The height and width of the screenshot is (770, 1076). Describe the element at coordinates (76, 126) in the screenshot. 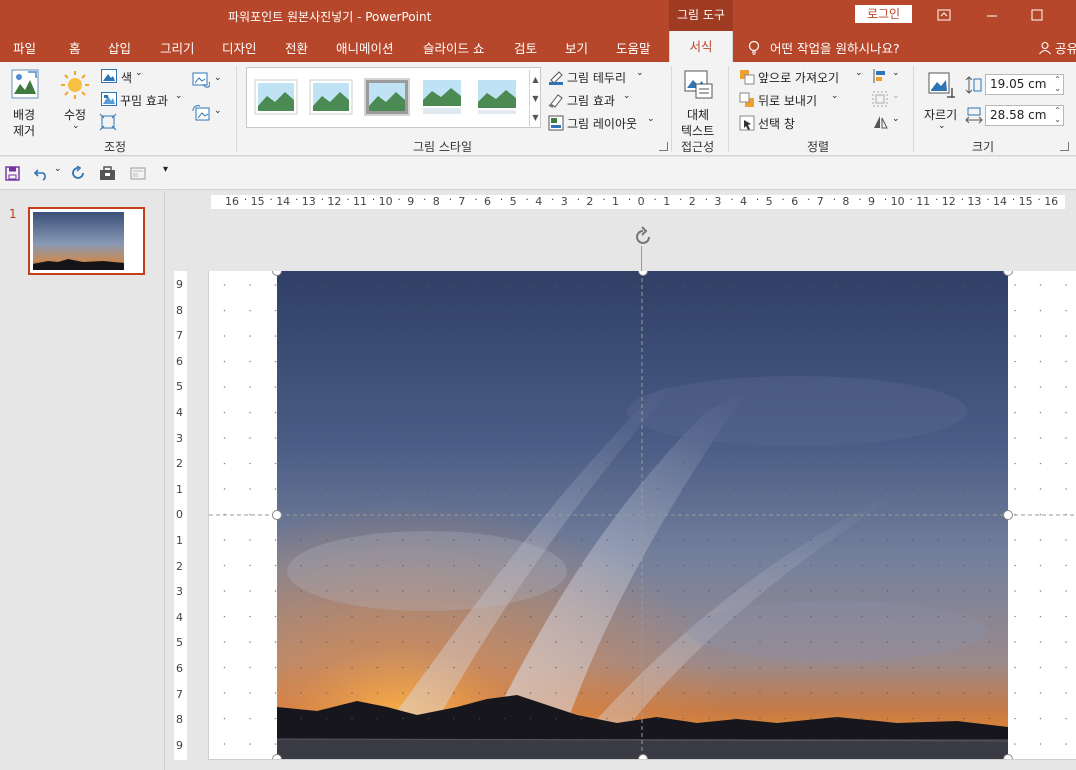

I see `corrections-chevron-icon: ⌄` at that location.